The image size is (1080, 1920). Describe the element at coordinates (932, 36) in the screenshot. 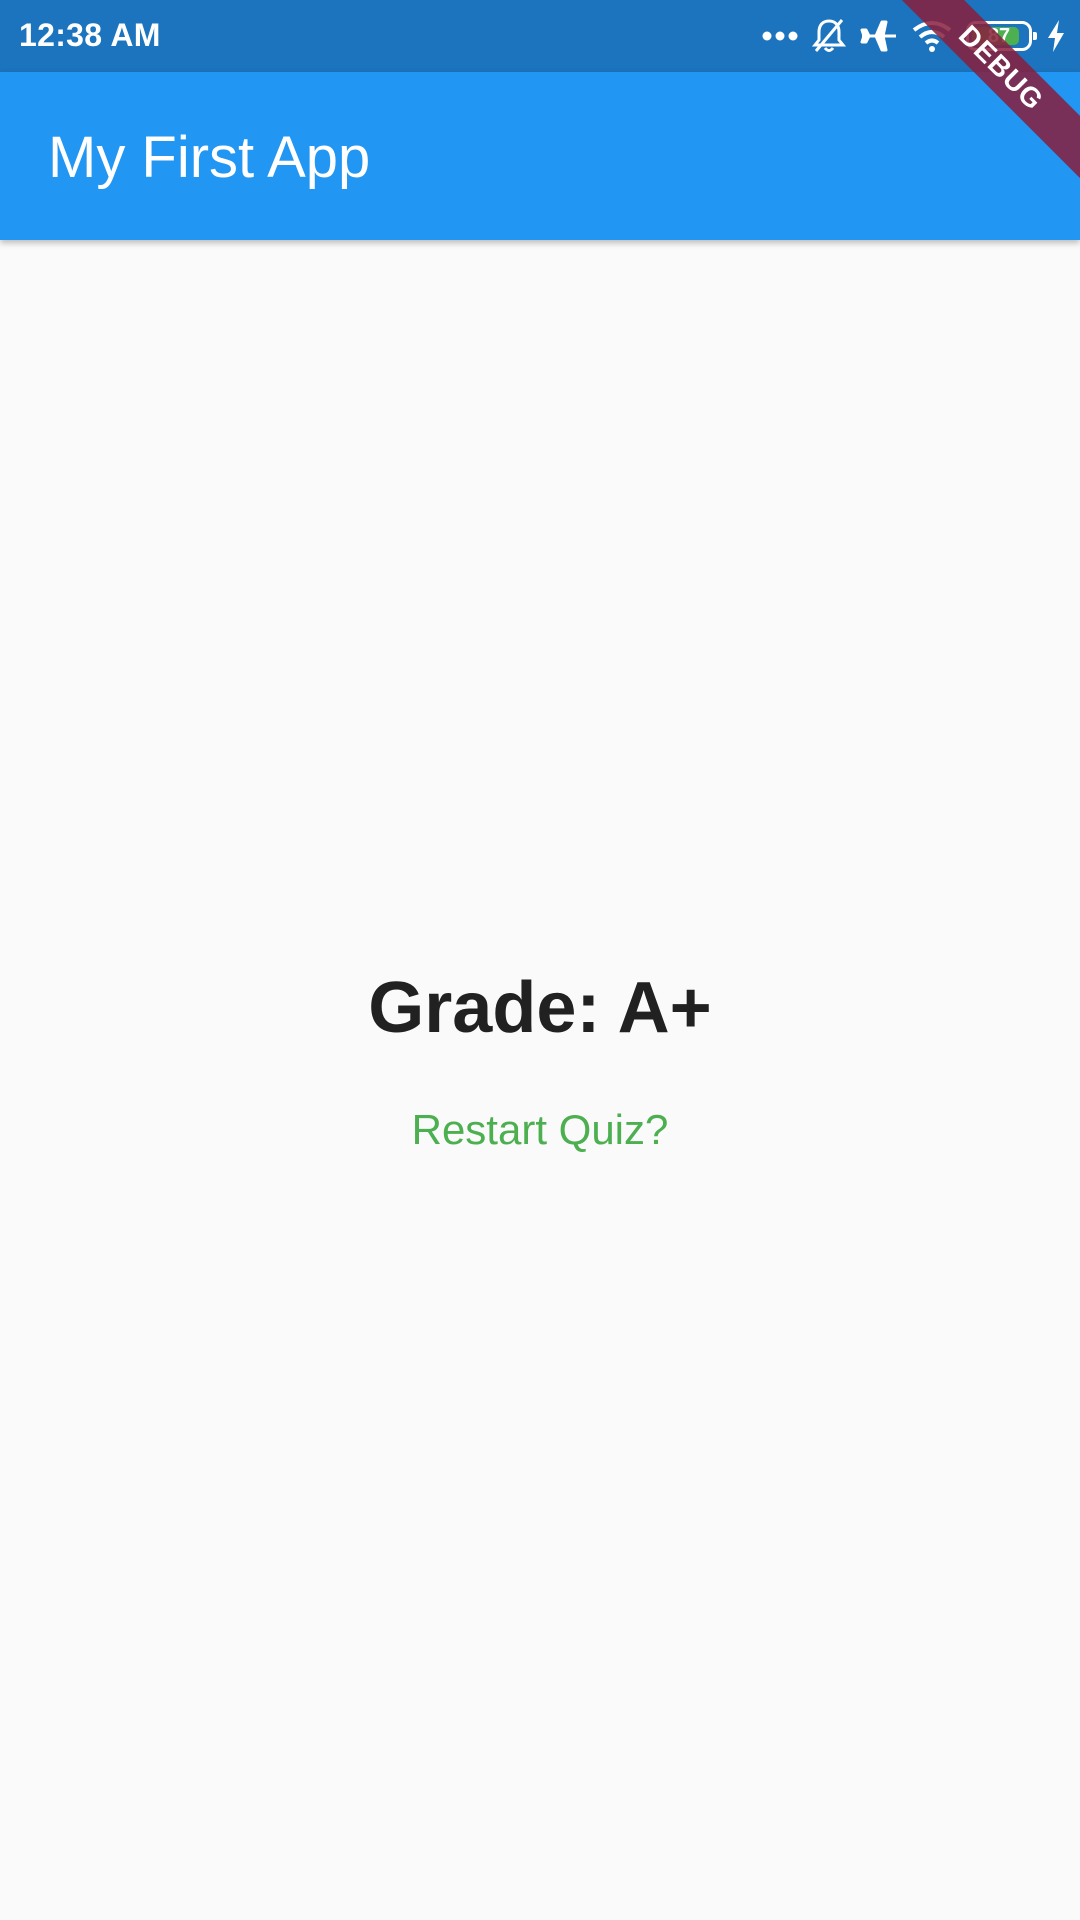

I see `wifi-icon` at that location.